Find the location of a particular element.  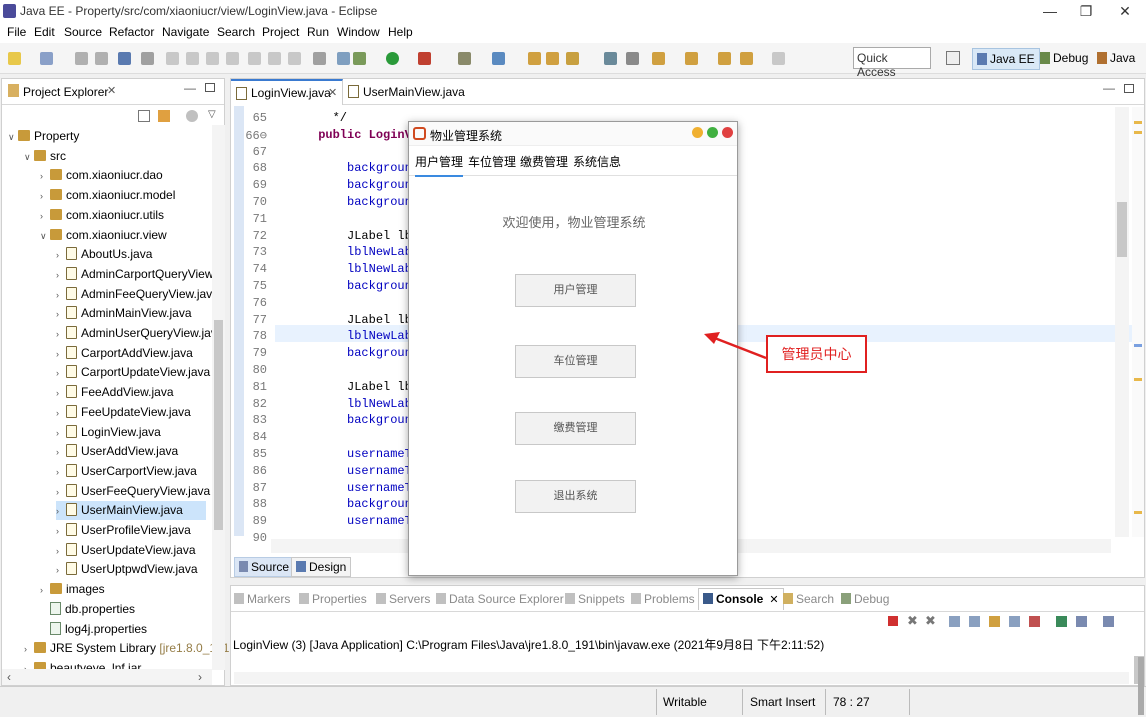

tree-item: ∨ com.xiaoniucr.view is located at coordinates (103, 235).